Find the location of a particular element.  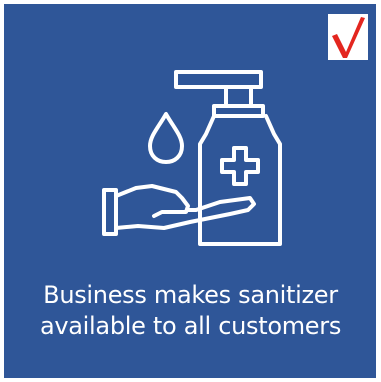

checkmark-icon is located at coordinates (348, 37).